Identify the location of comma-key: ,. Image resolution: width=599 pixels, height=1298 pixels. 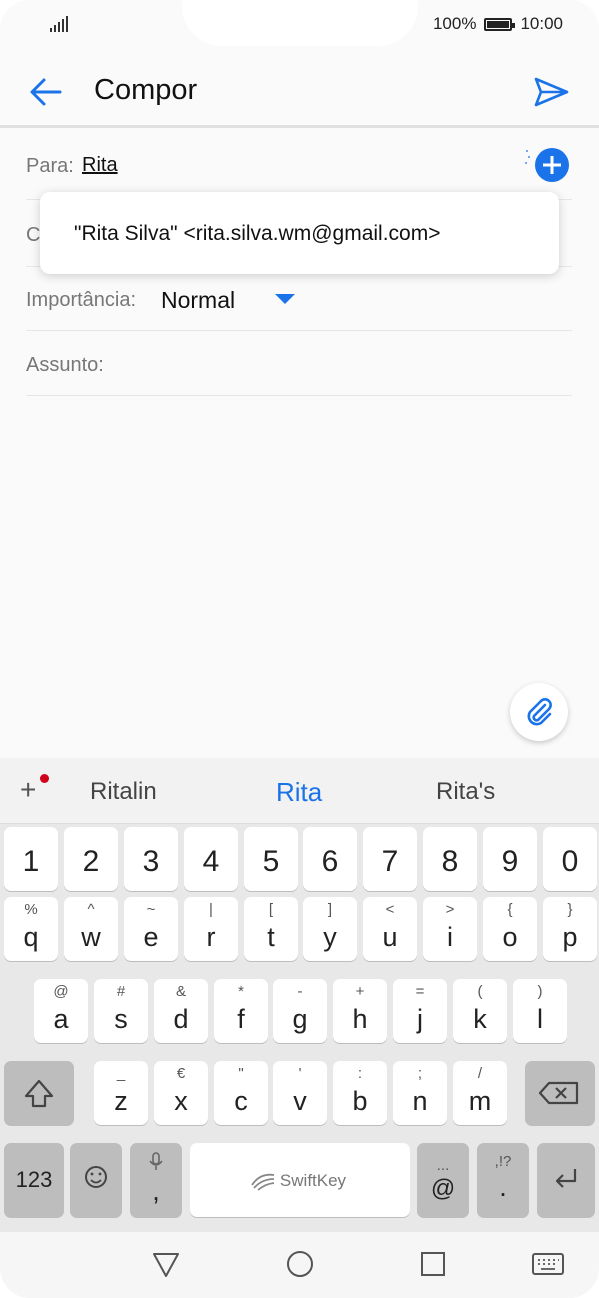
(156, 1180).